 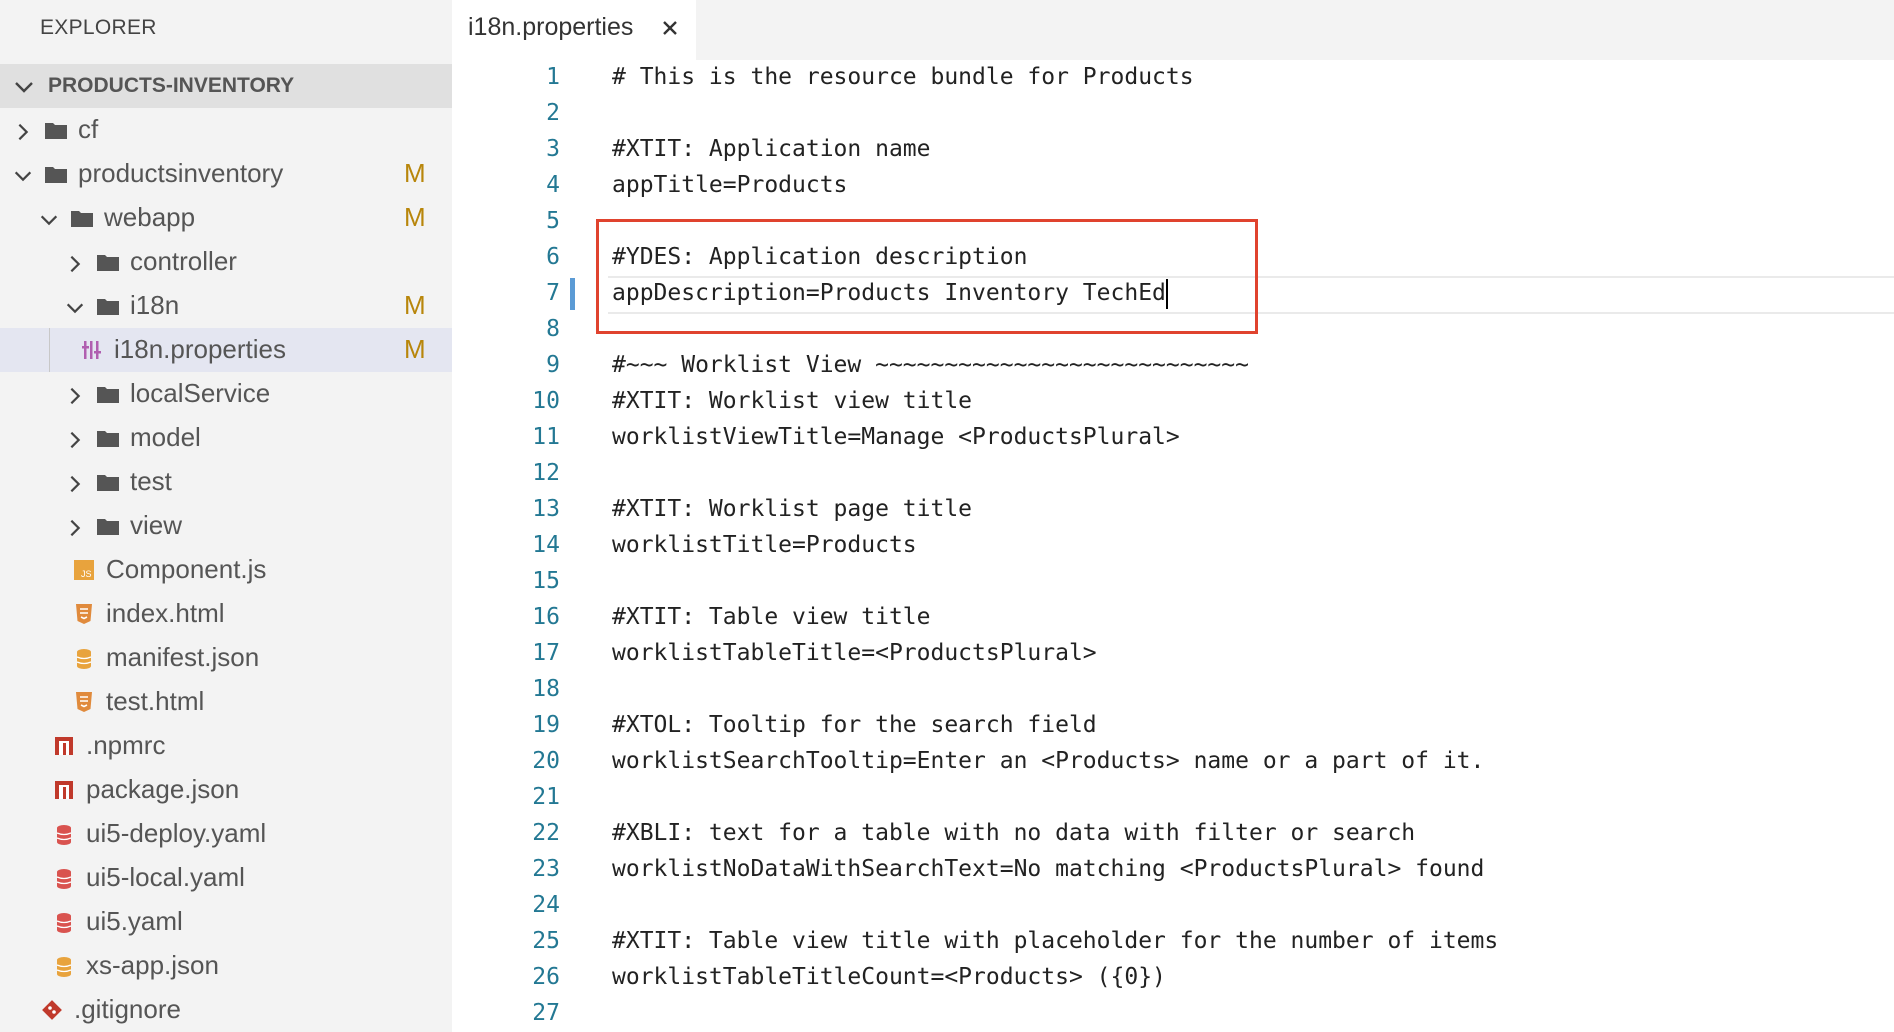 I want to click on line-number: 9, so click(x=553, y=365).